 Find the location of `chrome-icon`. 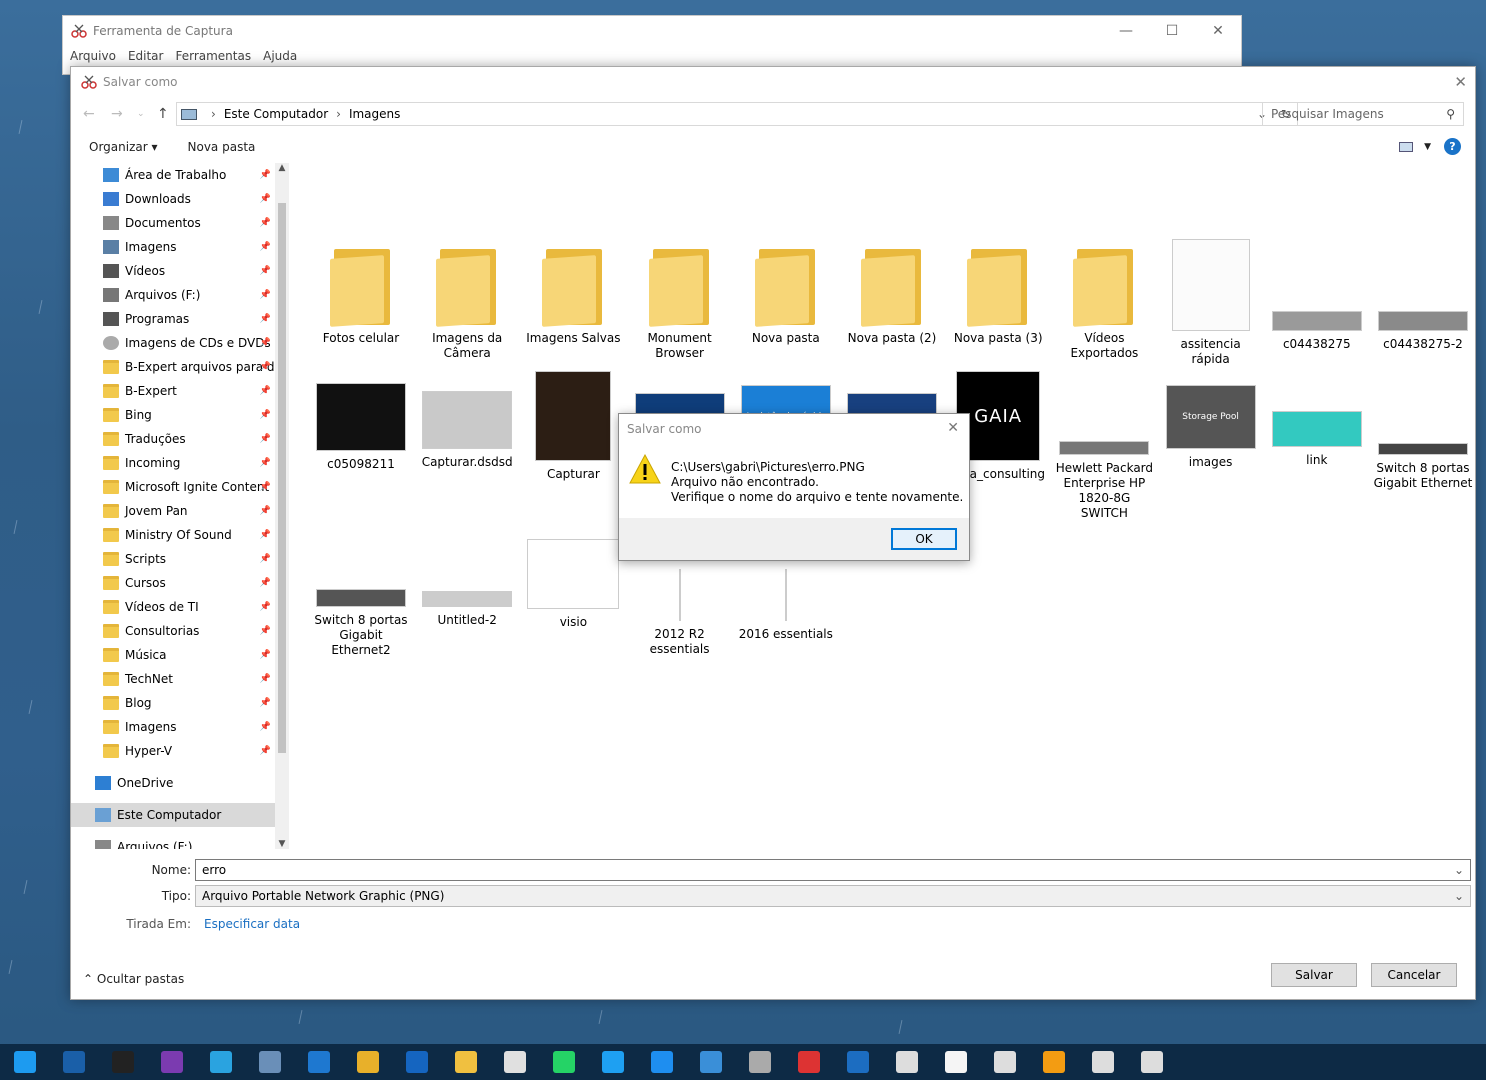

chrome-icon is located at coordinates (367, 1062).